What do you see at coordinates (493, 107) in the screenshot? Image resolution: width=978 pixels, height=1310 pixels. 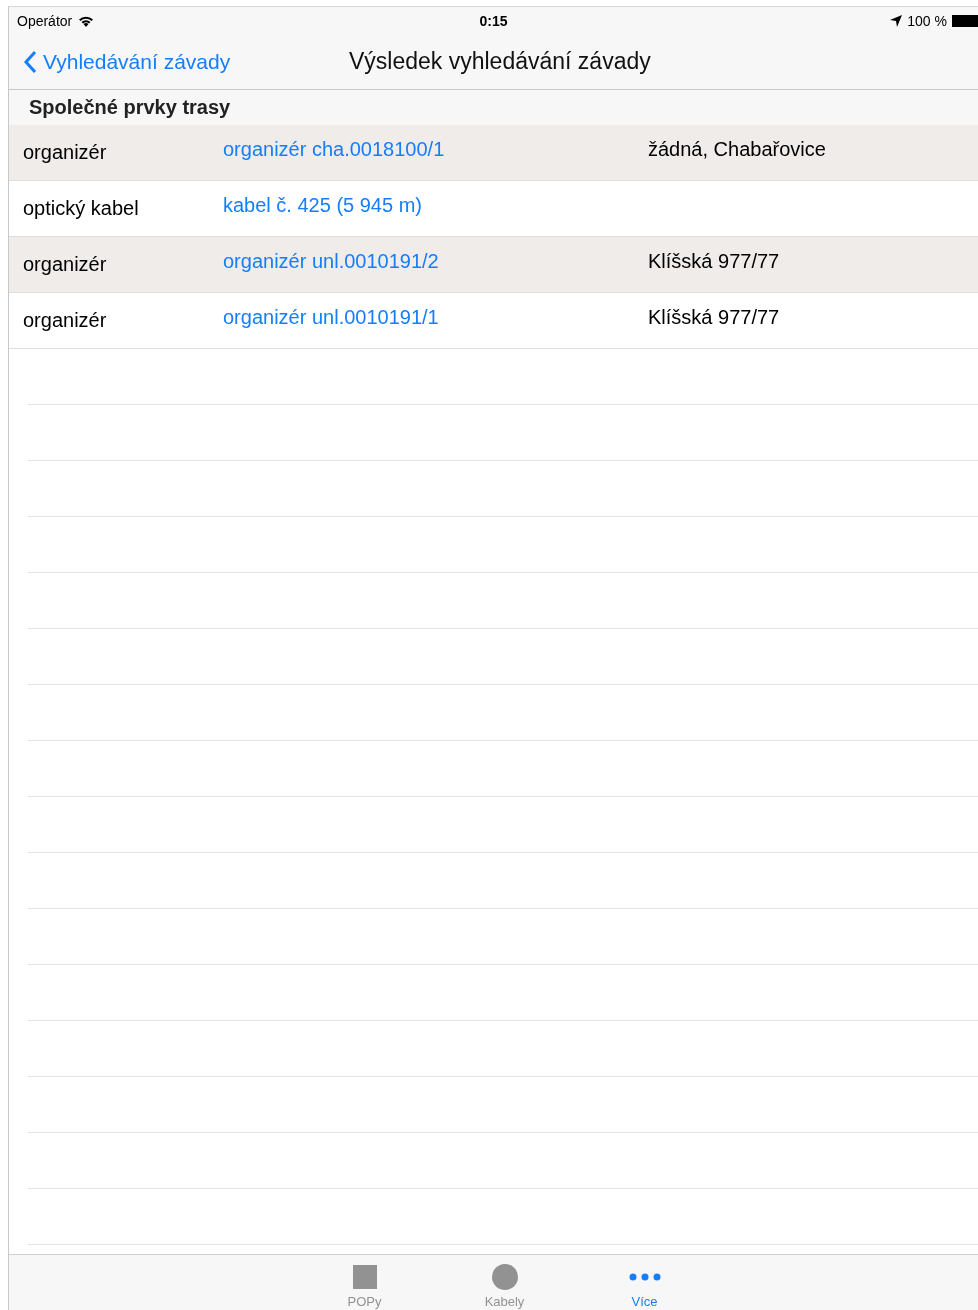 I see `section-header: Společné prvky trasy` at bounding box center [493, 107].